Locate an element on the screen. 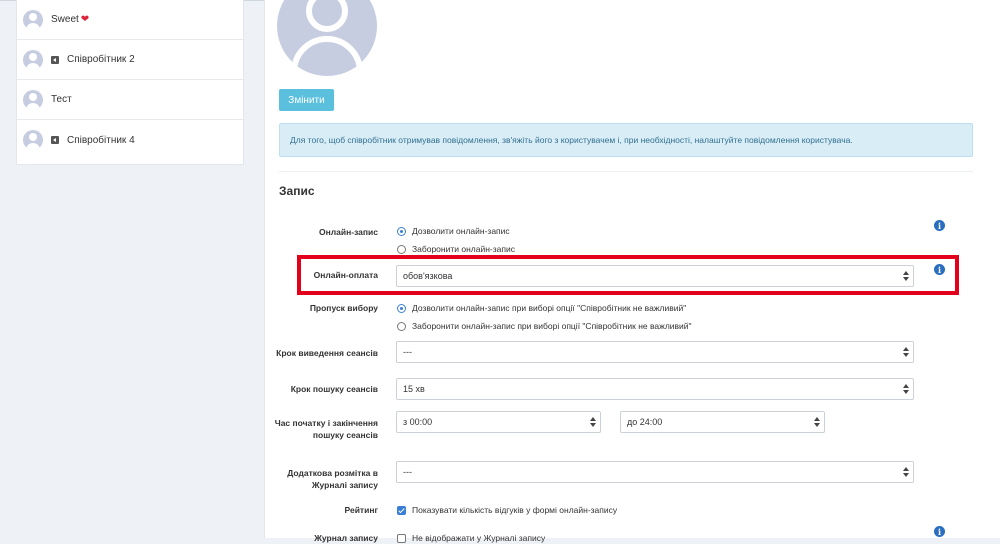  time-to-select: до 24:00 is located at coordinates (722, 422).